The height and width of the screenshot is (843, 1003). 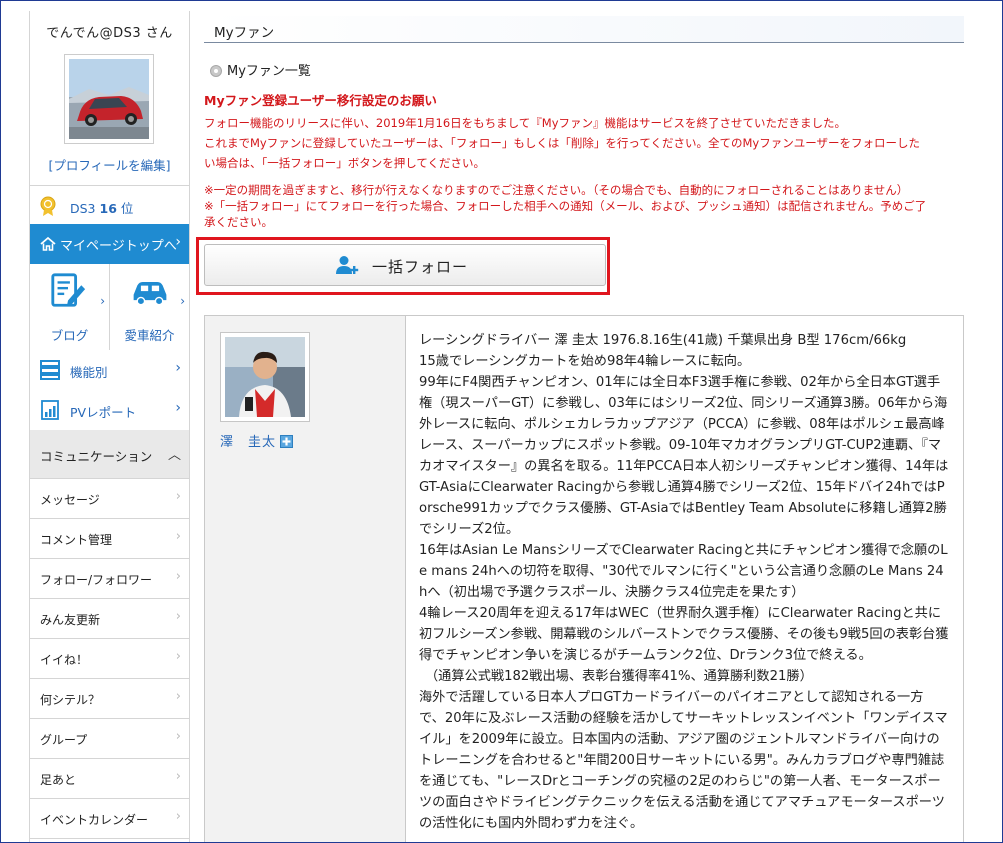 What do you see at coordinates (269, 71) in the screenshot?
I see `myfan-list-label: Myファン一覧` at bounding box center [269, 71].